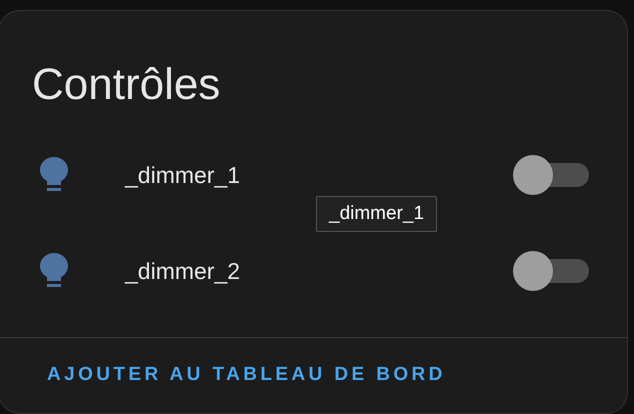 This screenshot has height=414, width=634. What do you see at coordinates (182, 271) in the screenshot?
I see `entity-name: _dimmer_2` at bounding box center [182, 271].